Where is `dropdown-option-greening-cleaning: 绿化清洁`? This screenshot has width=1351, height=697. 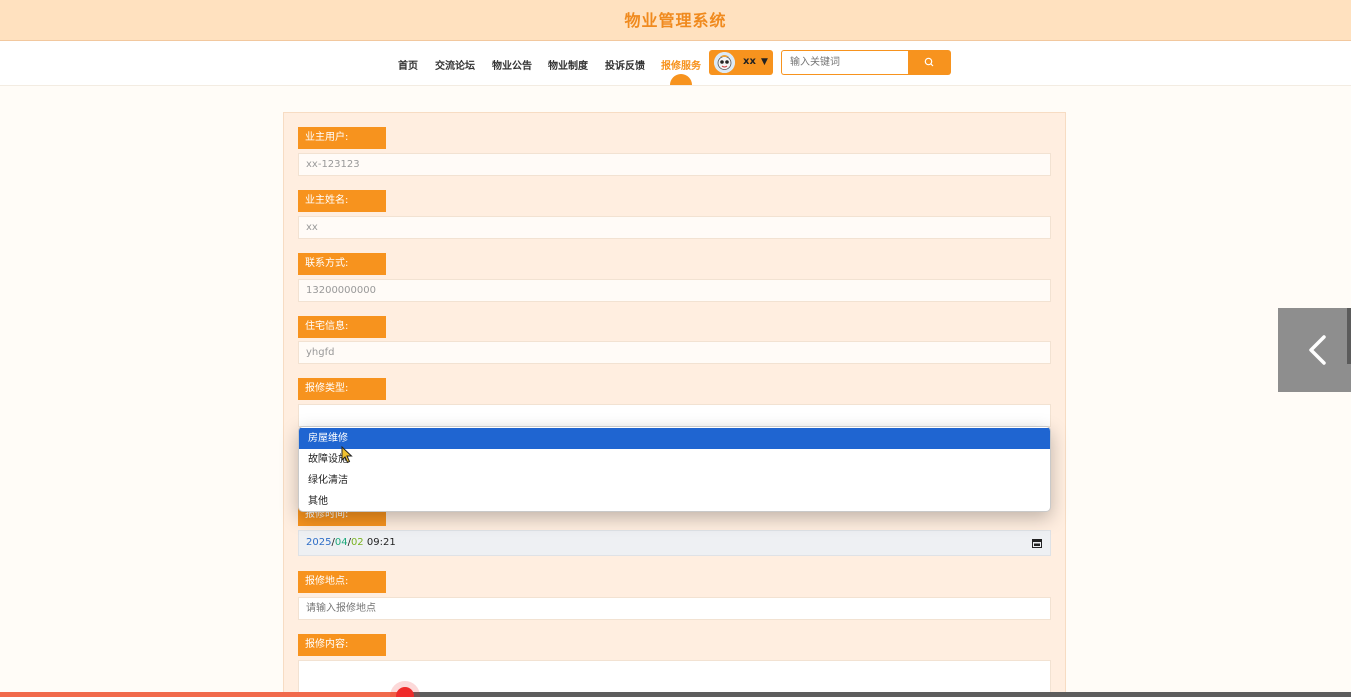
dropdown-option-greening-cleaning: 绿化清洁 is located at coordinates (674, 480).